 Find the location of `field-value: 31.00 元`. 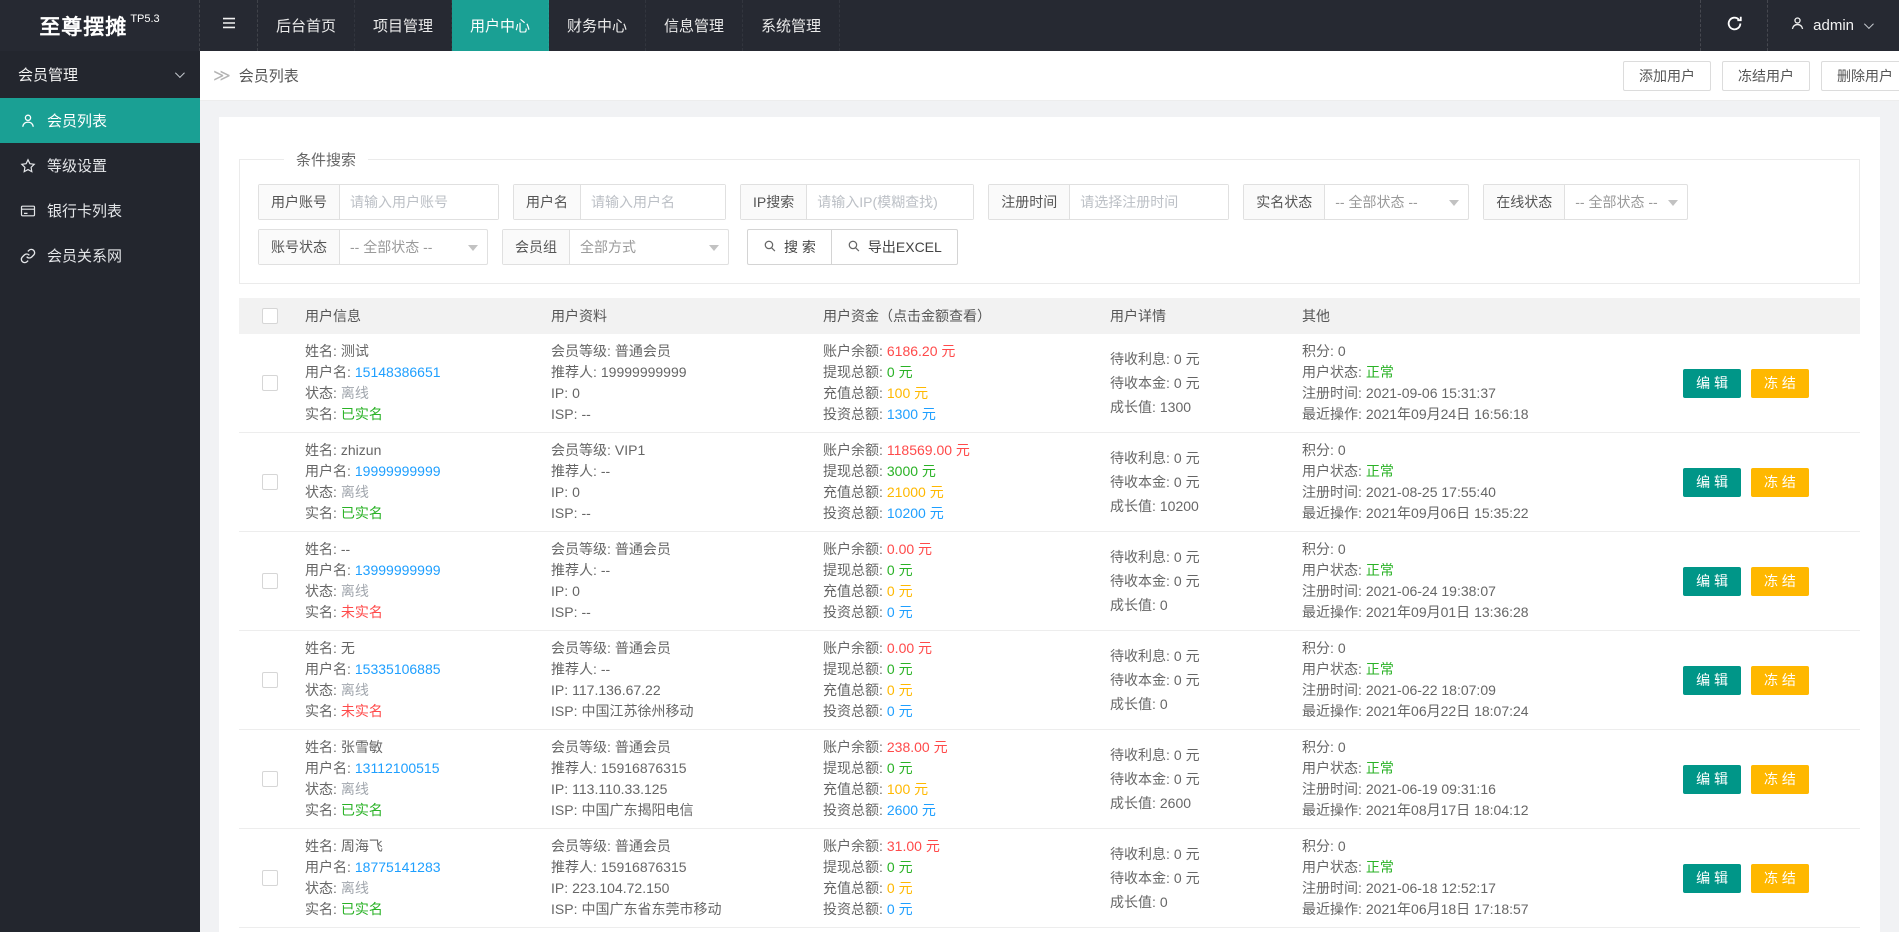

field-value: 31.00 元 is located at coordinates (913, 846).